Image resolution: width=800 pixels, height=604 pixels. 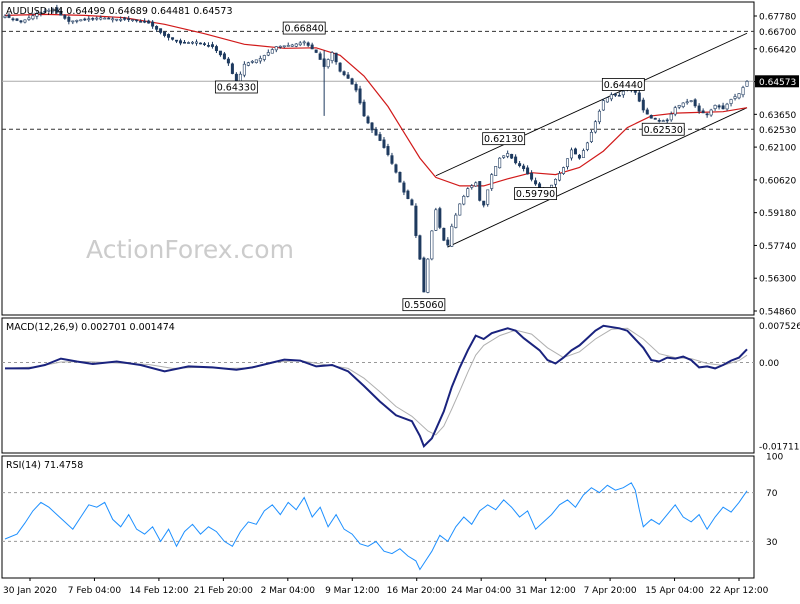 What do you see at coordinates (777, 83) in the screenshot?
I see `current-price-label: 0.64573` at bounding box center [777, 83].